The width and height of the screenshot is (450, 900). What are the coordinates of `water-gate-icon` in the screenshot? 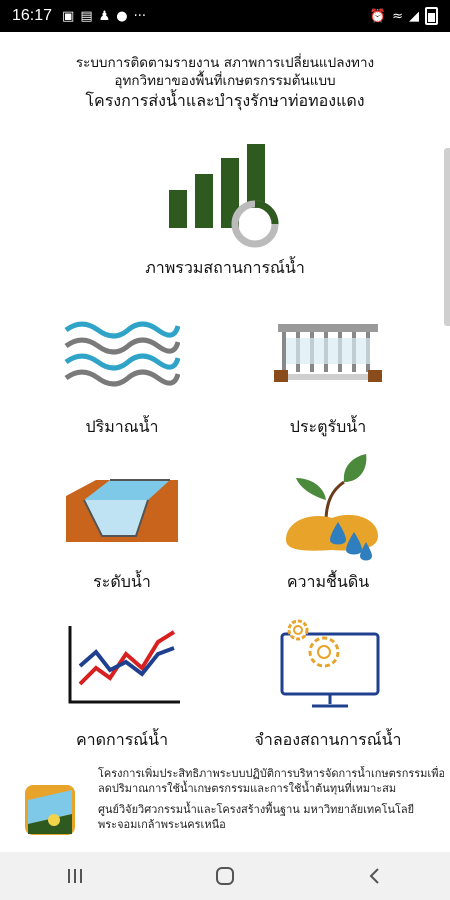 It's located at (328, 353).